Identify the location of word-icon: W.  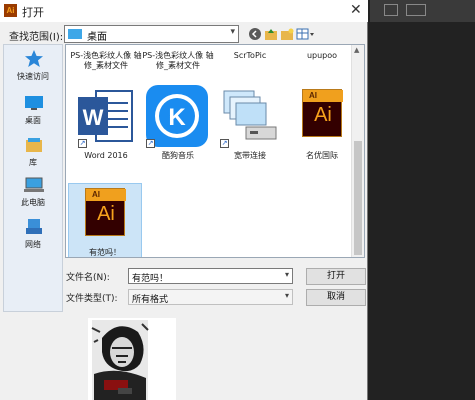
(105, 116).